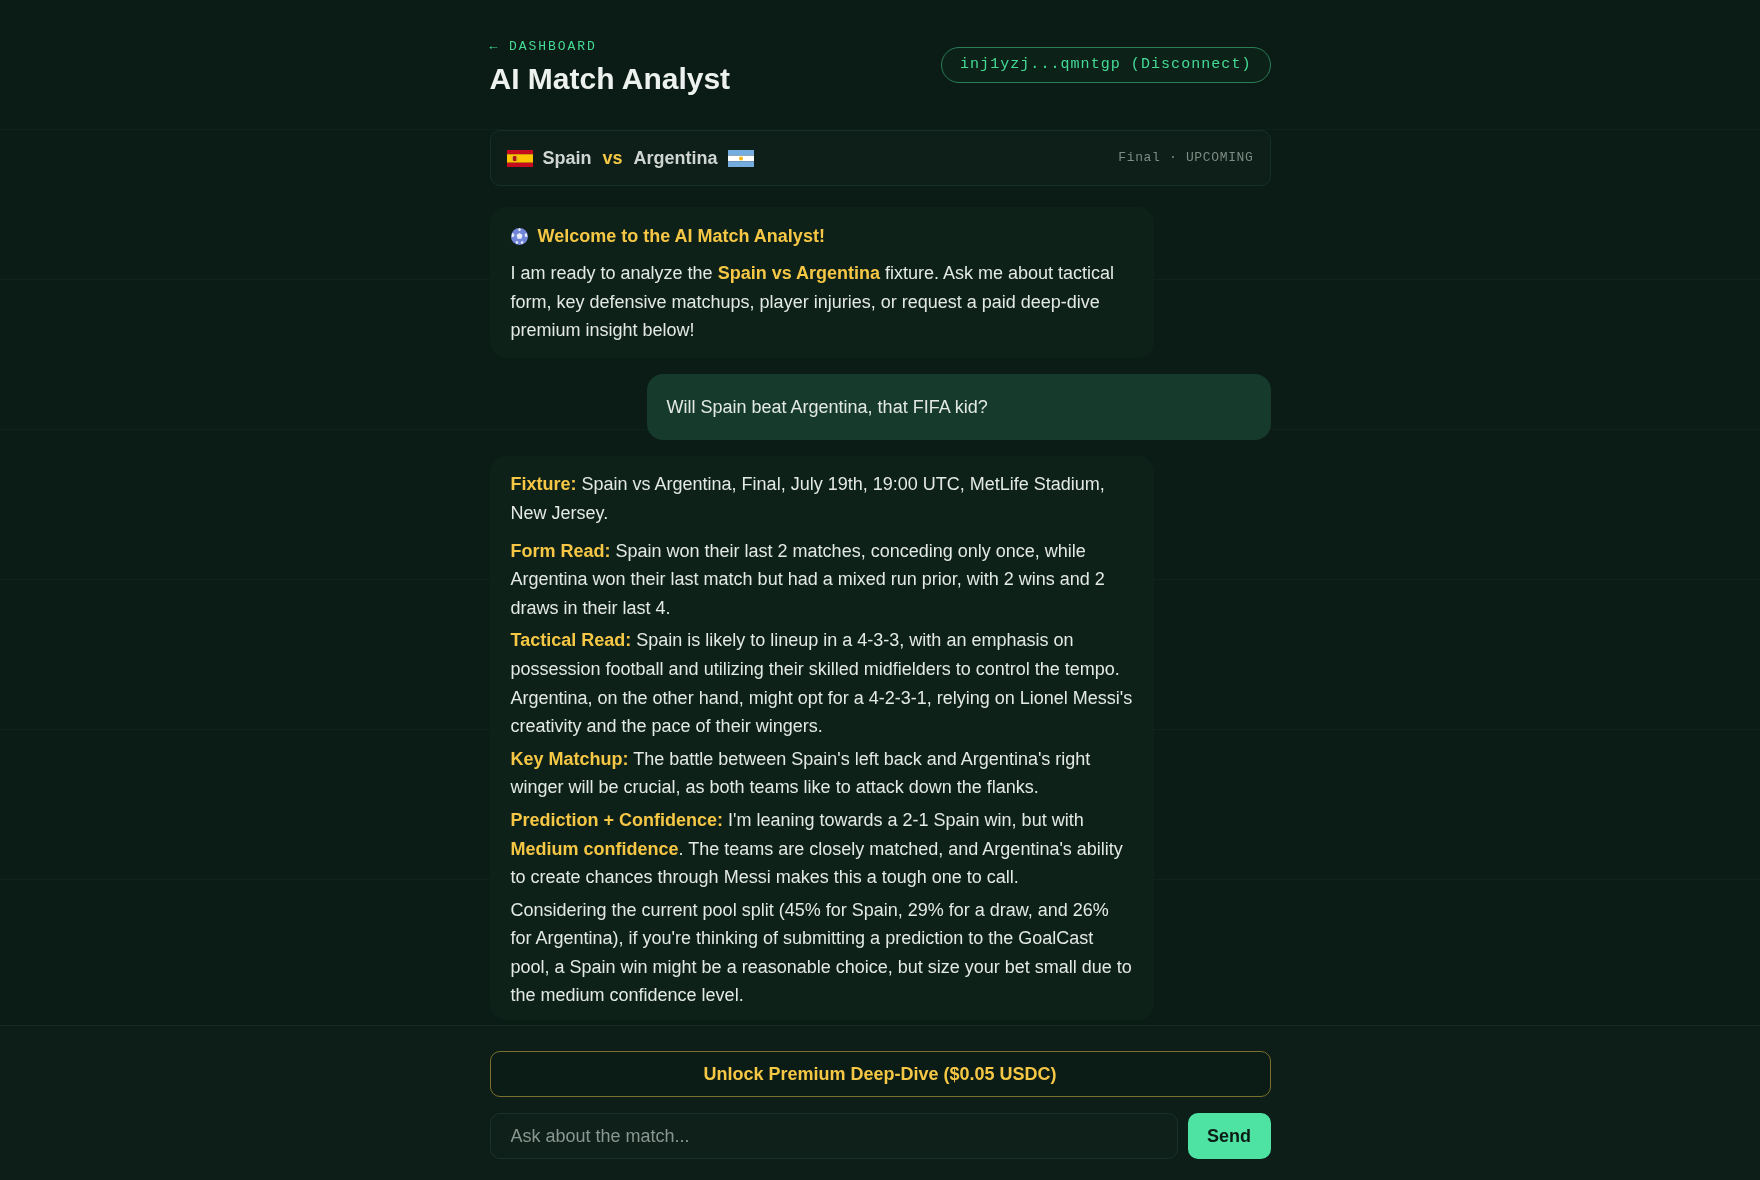 The height and width of the screenshot is (1180, 1760). I want to click on home-team-name: Spain, so click(567, 158).